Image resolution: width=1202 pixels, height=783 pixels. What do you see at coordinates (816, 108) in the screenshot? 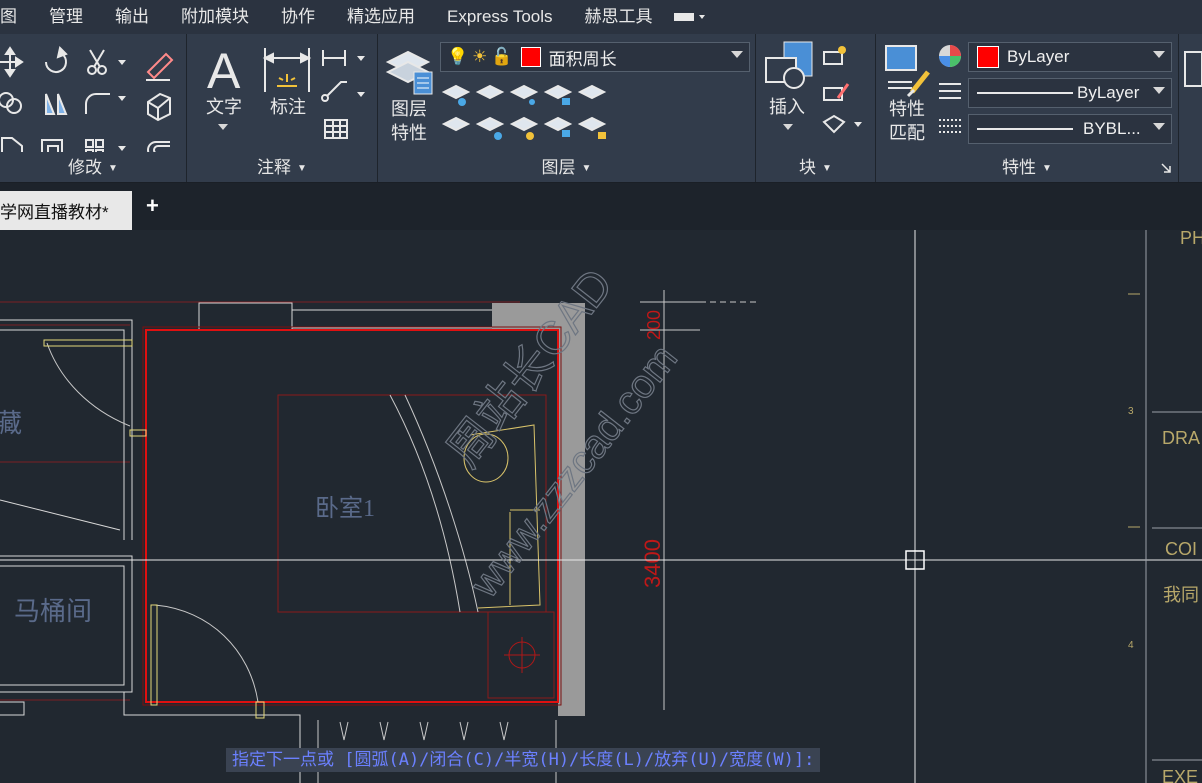
I see `panel-block: 插入 块 ▼` at bounding box center [816, 108].